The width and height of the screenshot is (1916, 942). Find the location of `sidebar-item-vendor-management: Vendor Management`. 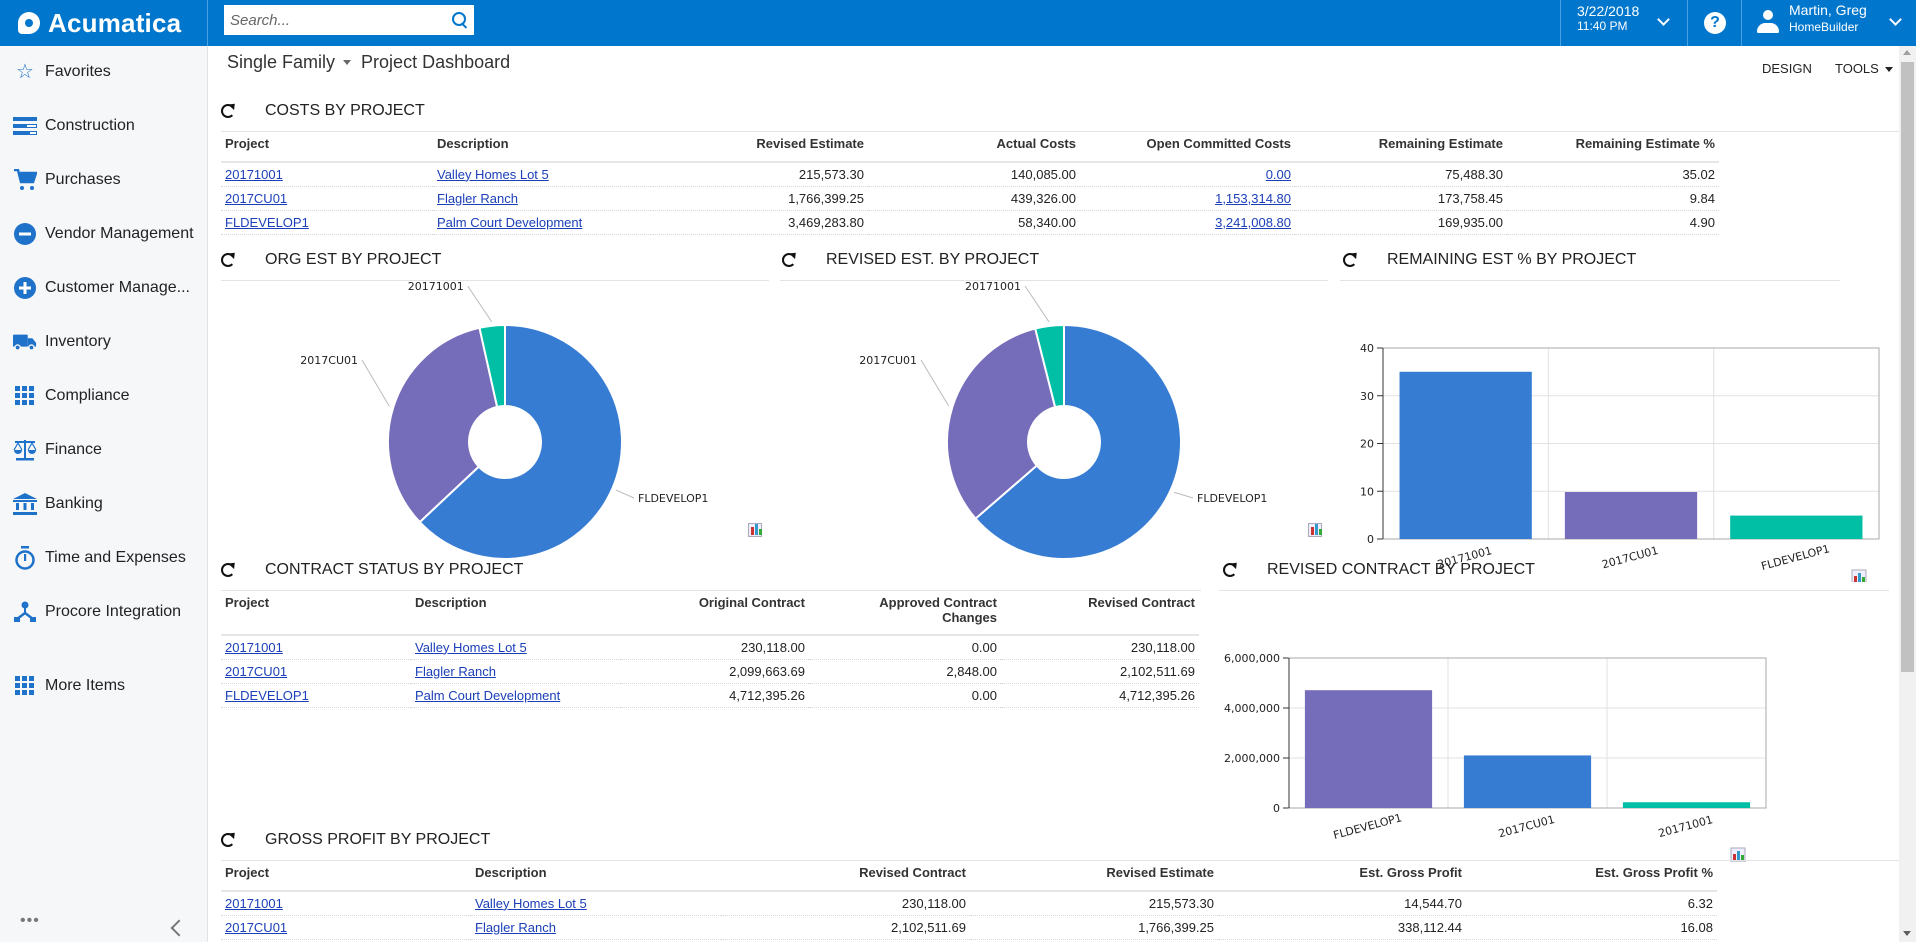

sidebar-item-vendor-management: Vendor Management is located at coordinates (103, 234).